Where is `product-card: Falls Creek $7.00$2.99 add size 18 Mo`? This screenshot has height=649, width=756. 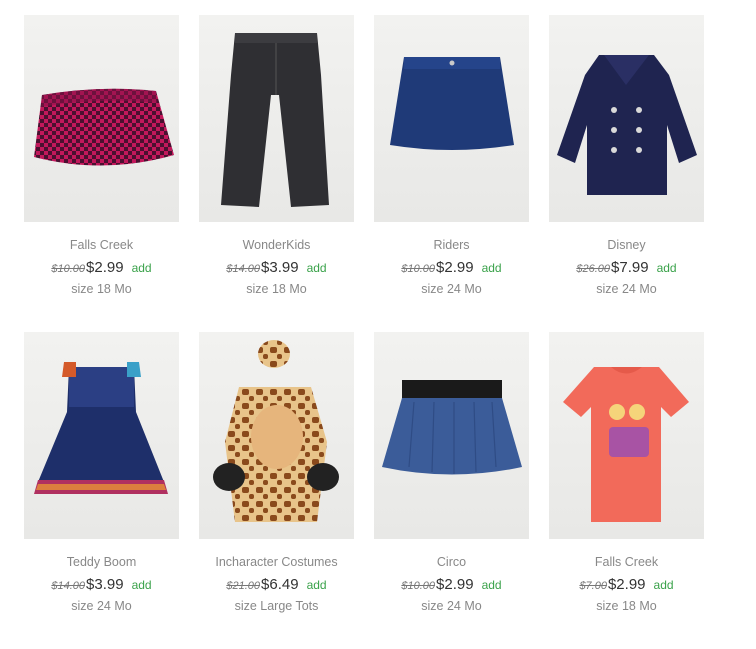 product-card: Falls Creek $7.00$2.99 add size 18 Mo is located at coordinates (626, 473).